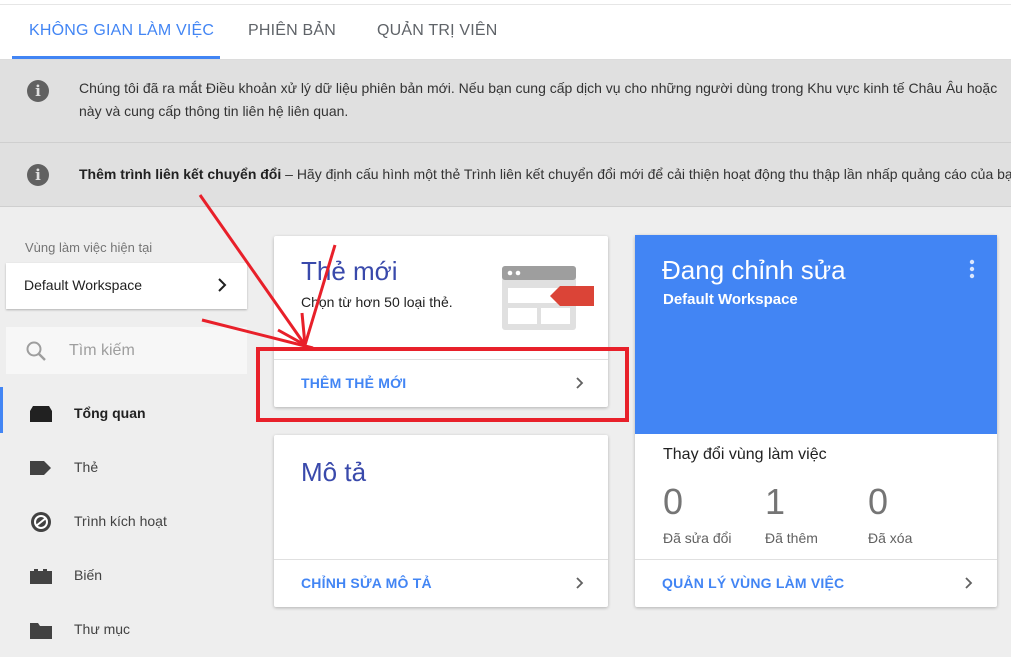 This screenshot has height=657, width=1011. What do you see at coordinates (775, 501) in the screenshot?
I see `added-count: 1` at bounding box center [775, 501].